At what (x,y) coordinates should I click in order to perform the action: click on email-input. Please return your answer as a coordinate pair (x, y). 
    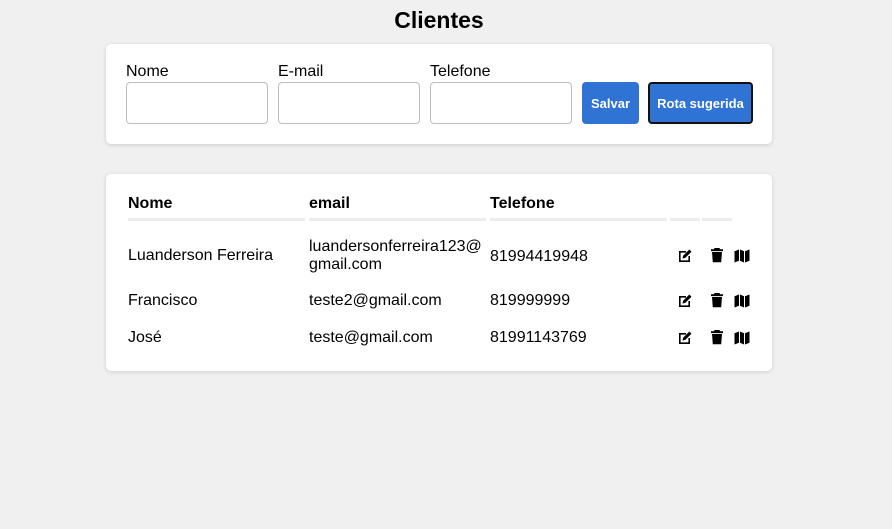
    Looking at the image, I should click on (349, 103).